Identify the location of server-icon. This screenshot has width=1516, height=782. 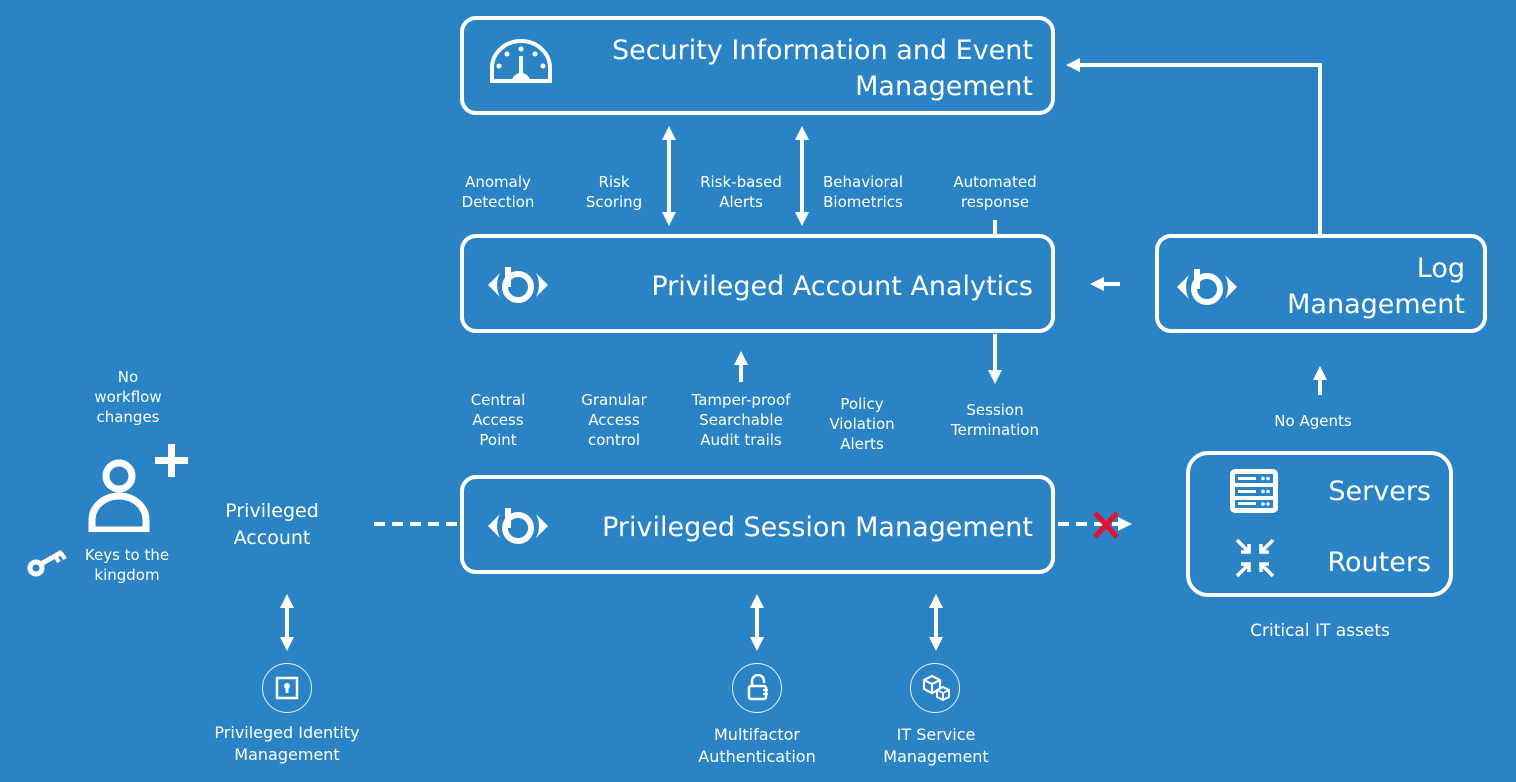
(1254, 491).